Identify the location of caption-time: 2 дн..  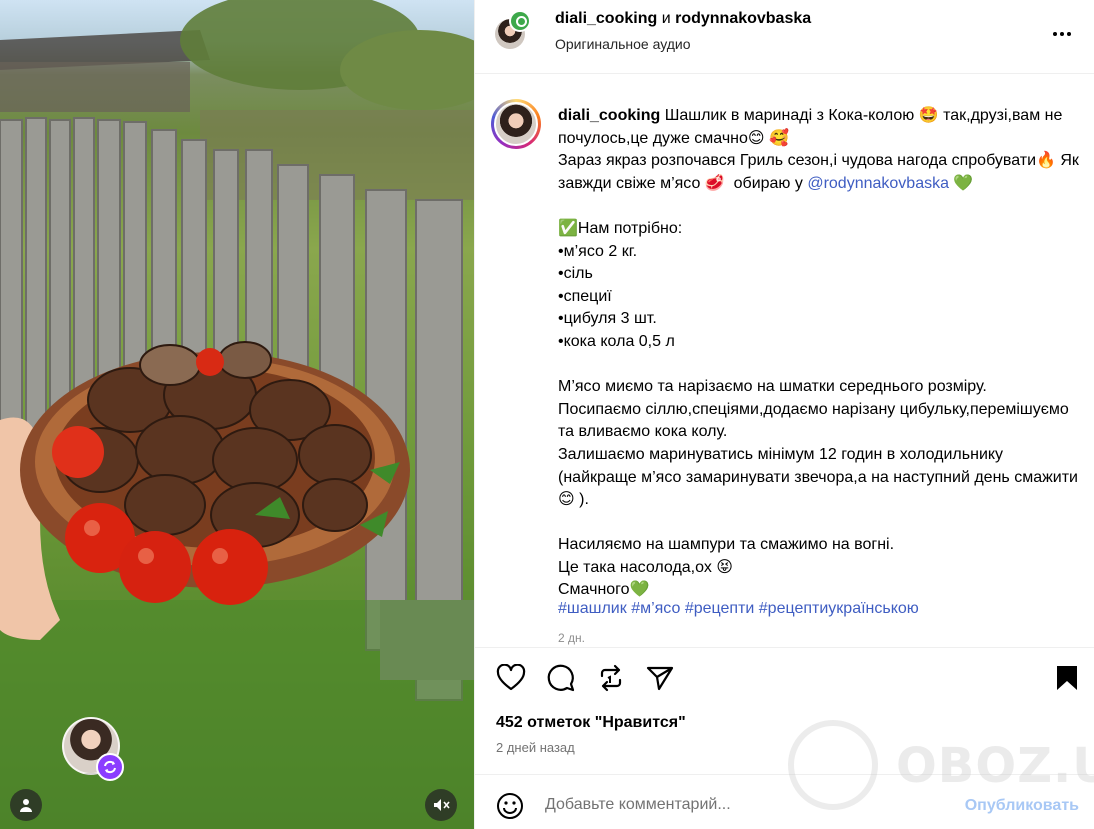
(571, 638).